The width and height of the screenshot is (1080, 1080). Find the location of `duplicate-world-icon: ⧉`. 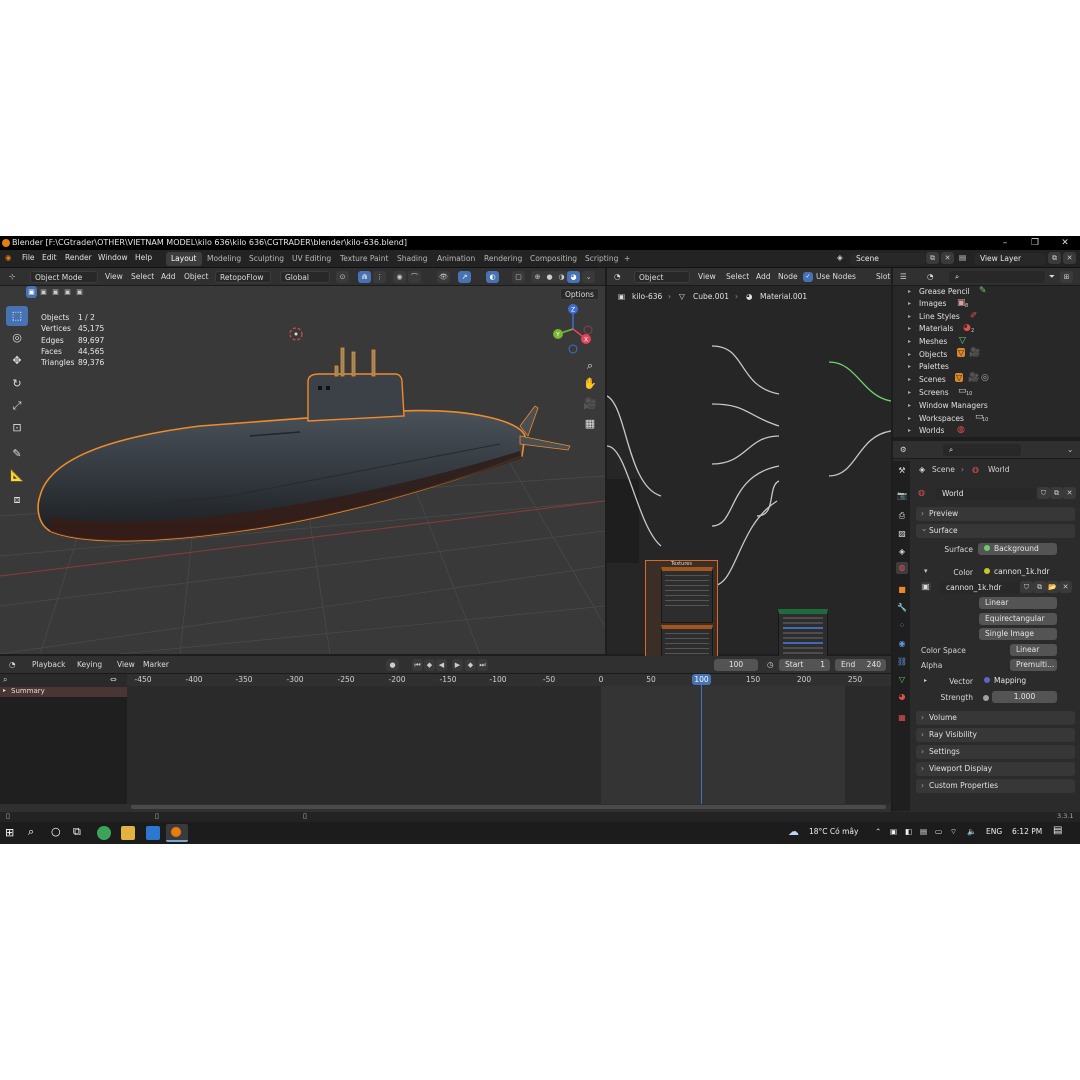

duplicate-world-icon: ⧉ is located at coordinates (1056, 493).